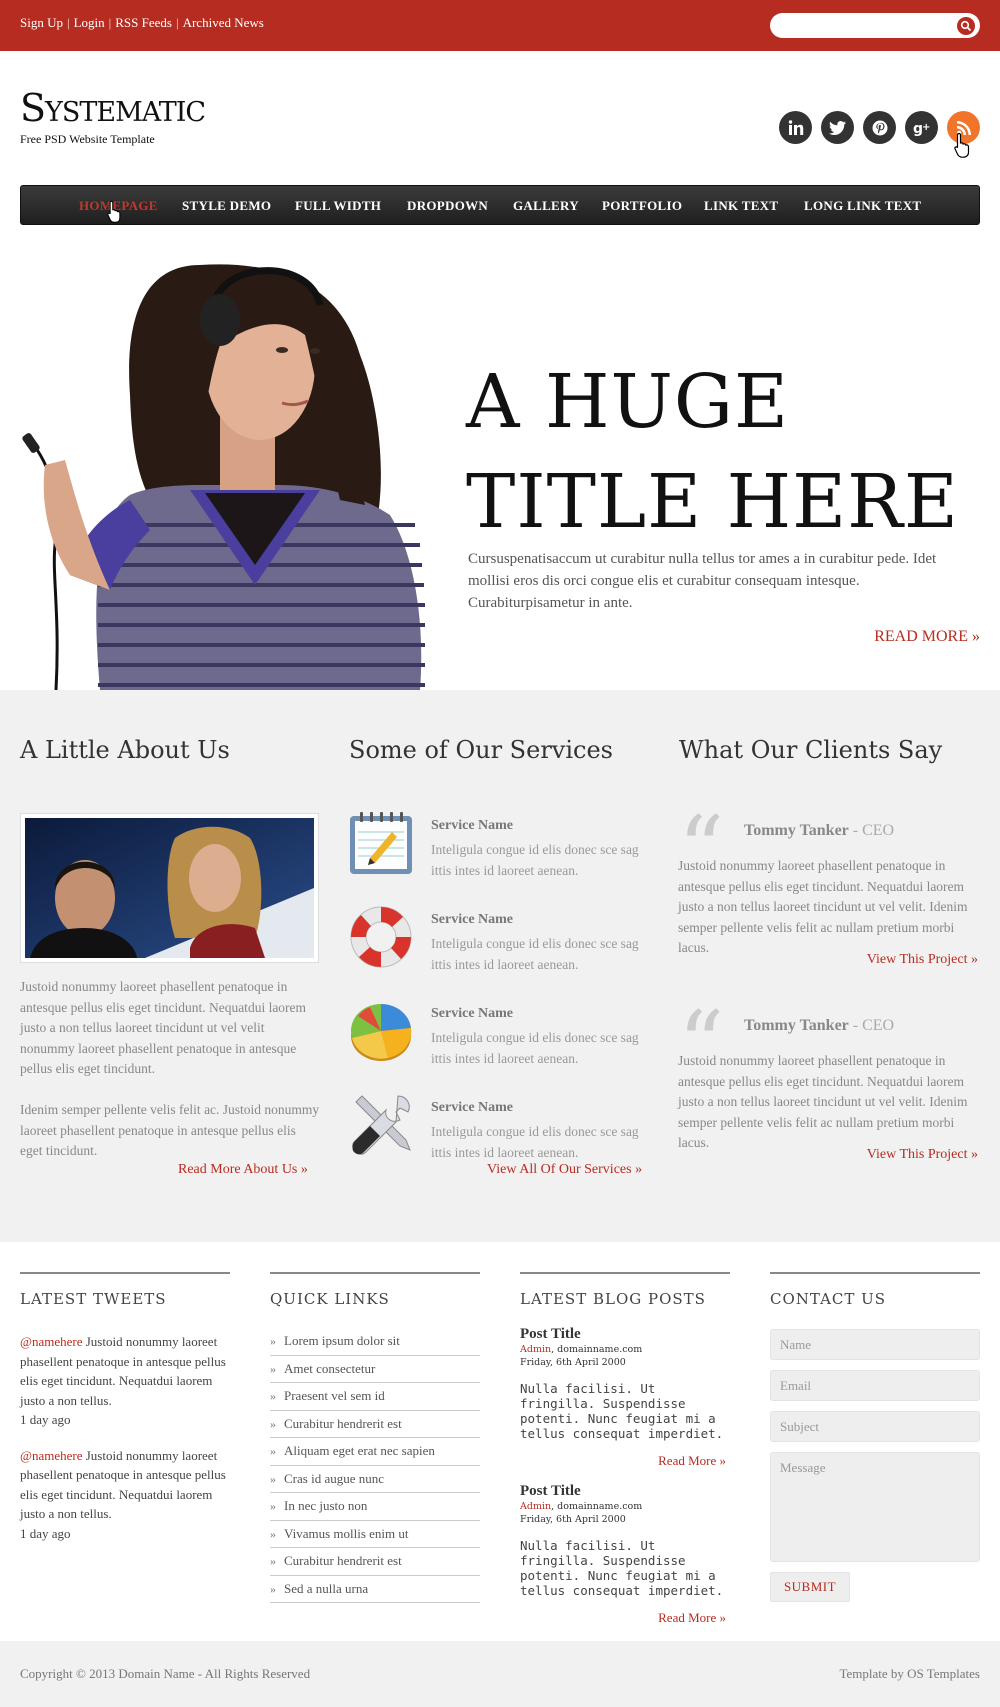 Image resolution: width=1000 pixels, height=1707 pixels. I want to click on contact-heading: CONTACT US, so click(828, 1299).